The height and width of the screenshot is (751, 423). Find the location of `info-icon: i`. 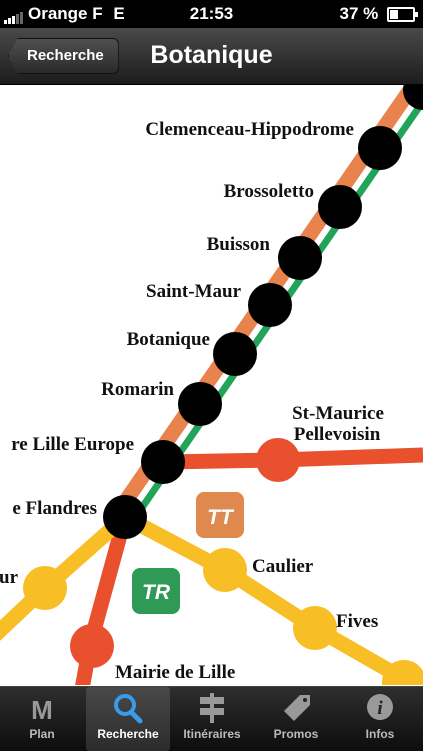

info-icon: i is located at coordinates (380, 707).